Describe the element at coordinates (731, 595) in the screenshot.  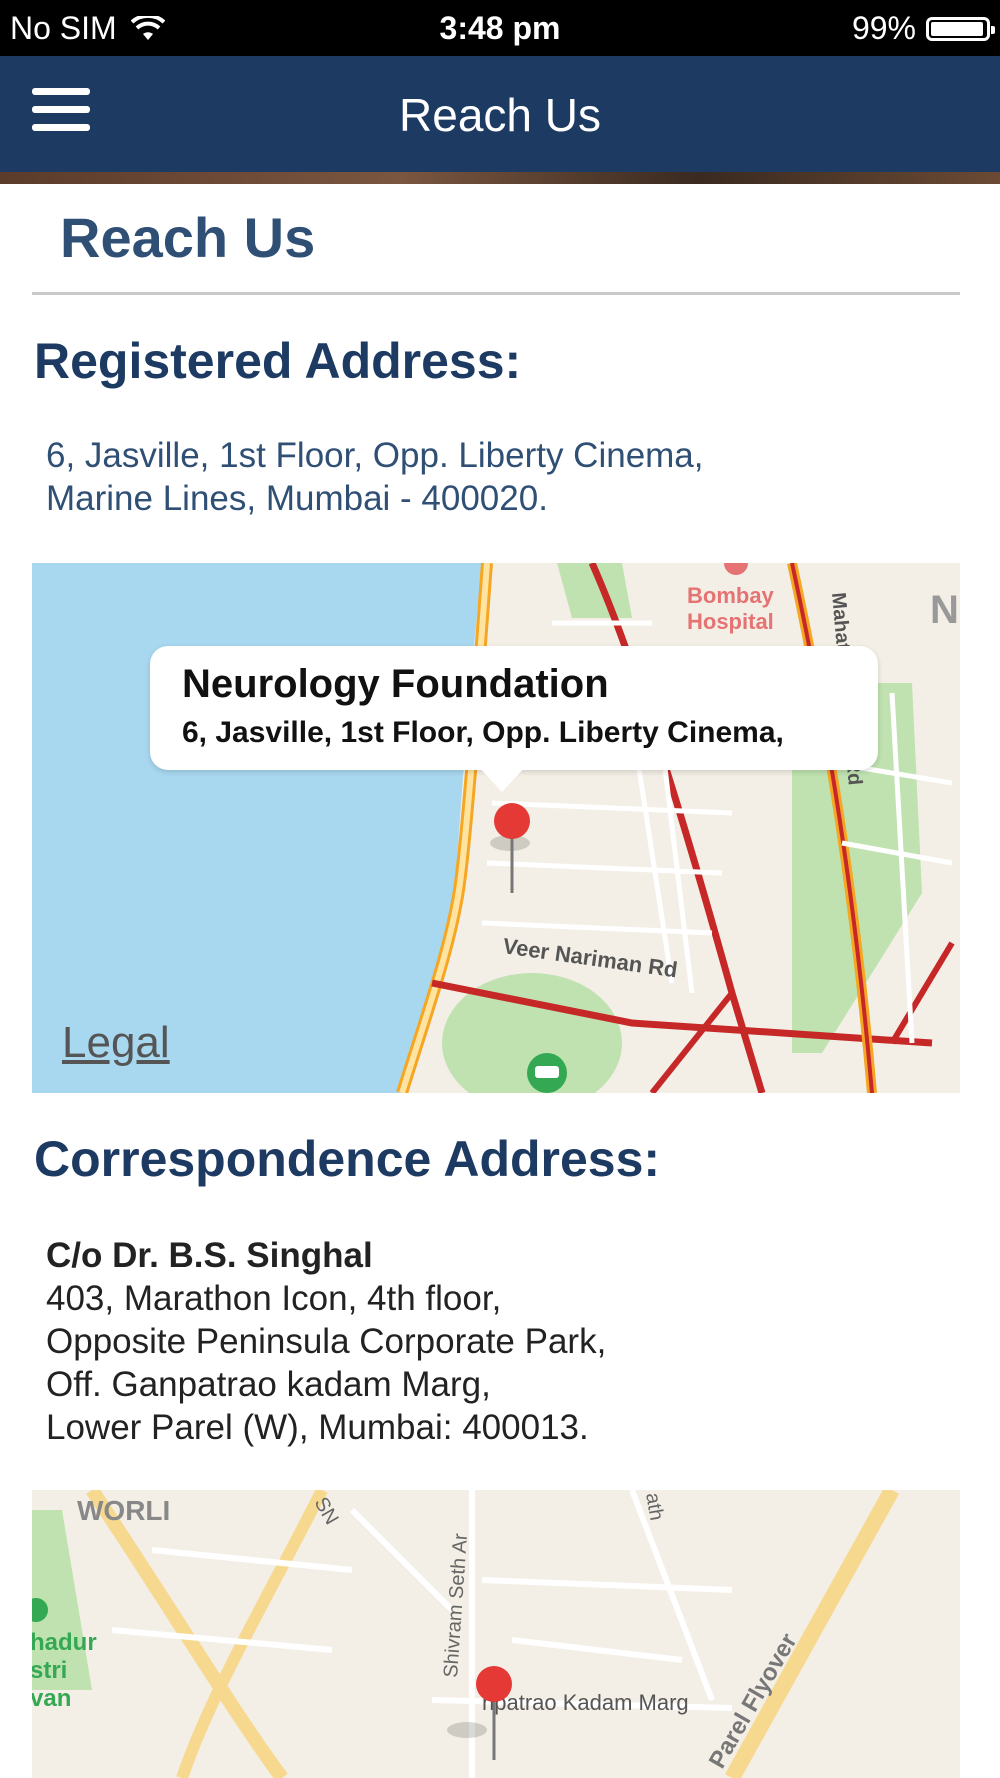
I see `map-label-hospital-1: Bombay` at that location.